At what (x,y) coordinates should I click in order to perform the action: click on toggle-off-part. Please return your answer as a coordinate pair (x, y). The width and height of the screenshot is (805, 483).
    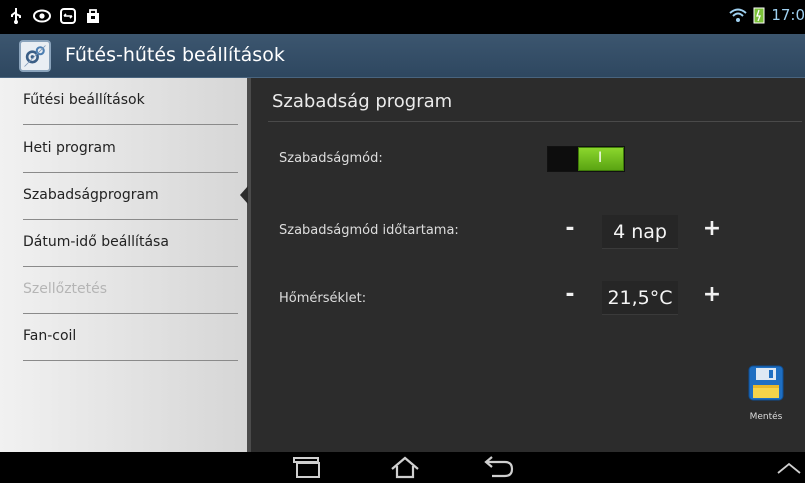
    Looking at the image, I should click on (563, 159).